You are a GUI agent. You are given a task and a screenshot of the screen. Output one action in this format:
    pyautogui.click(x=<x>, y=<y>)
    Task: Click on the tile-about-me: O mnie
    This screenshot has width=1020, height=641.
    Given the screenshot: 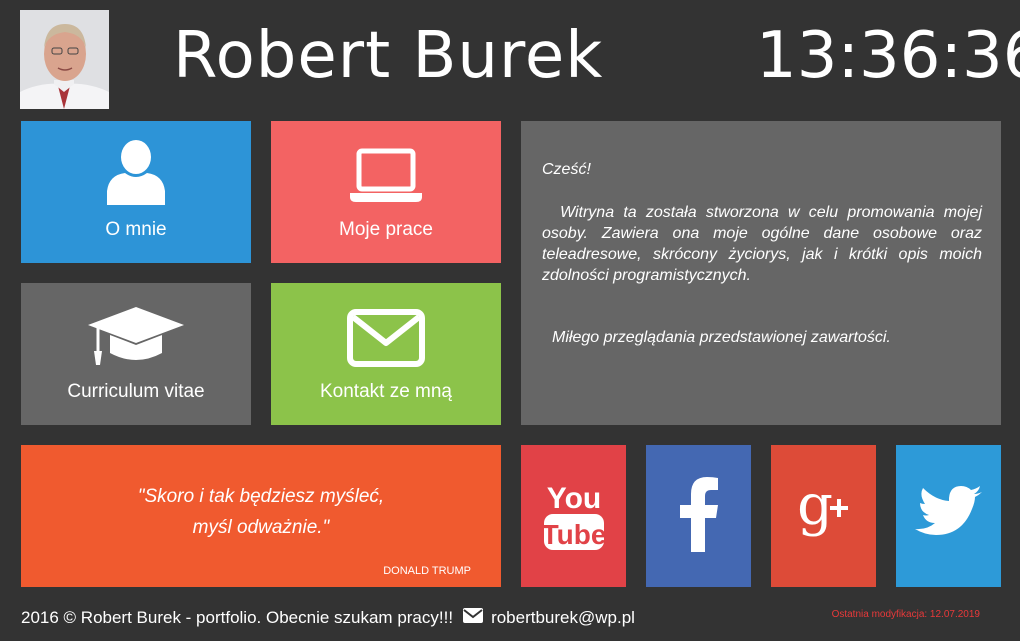 What is the action you would take?
    pyautogui.click(x=136, y=192)
    